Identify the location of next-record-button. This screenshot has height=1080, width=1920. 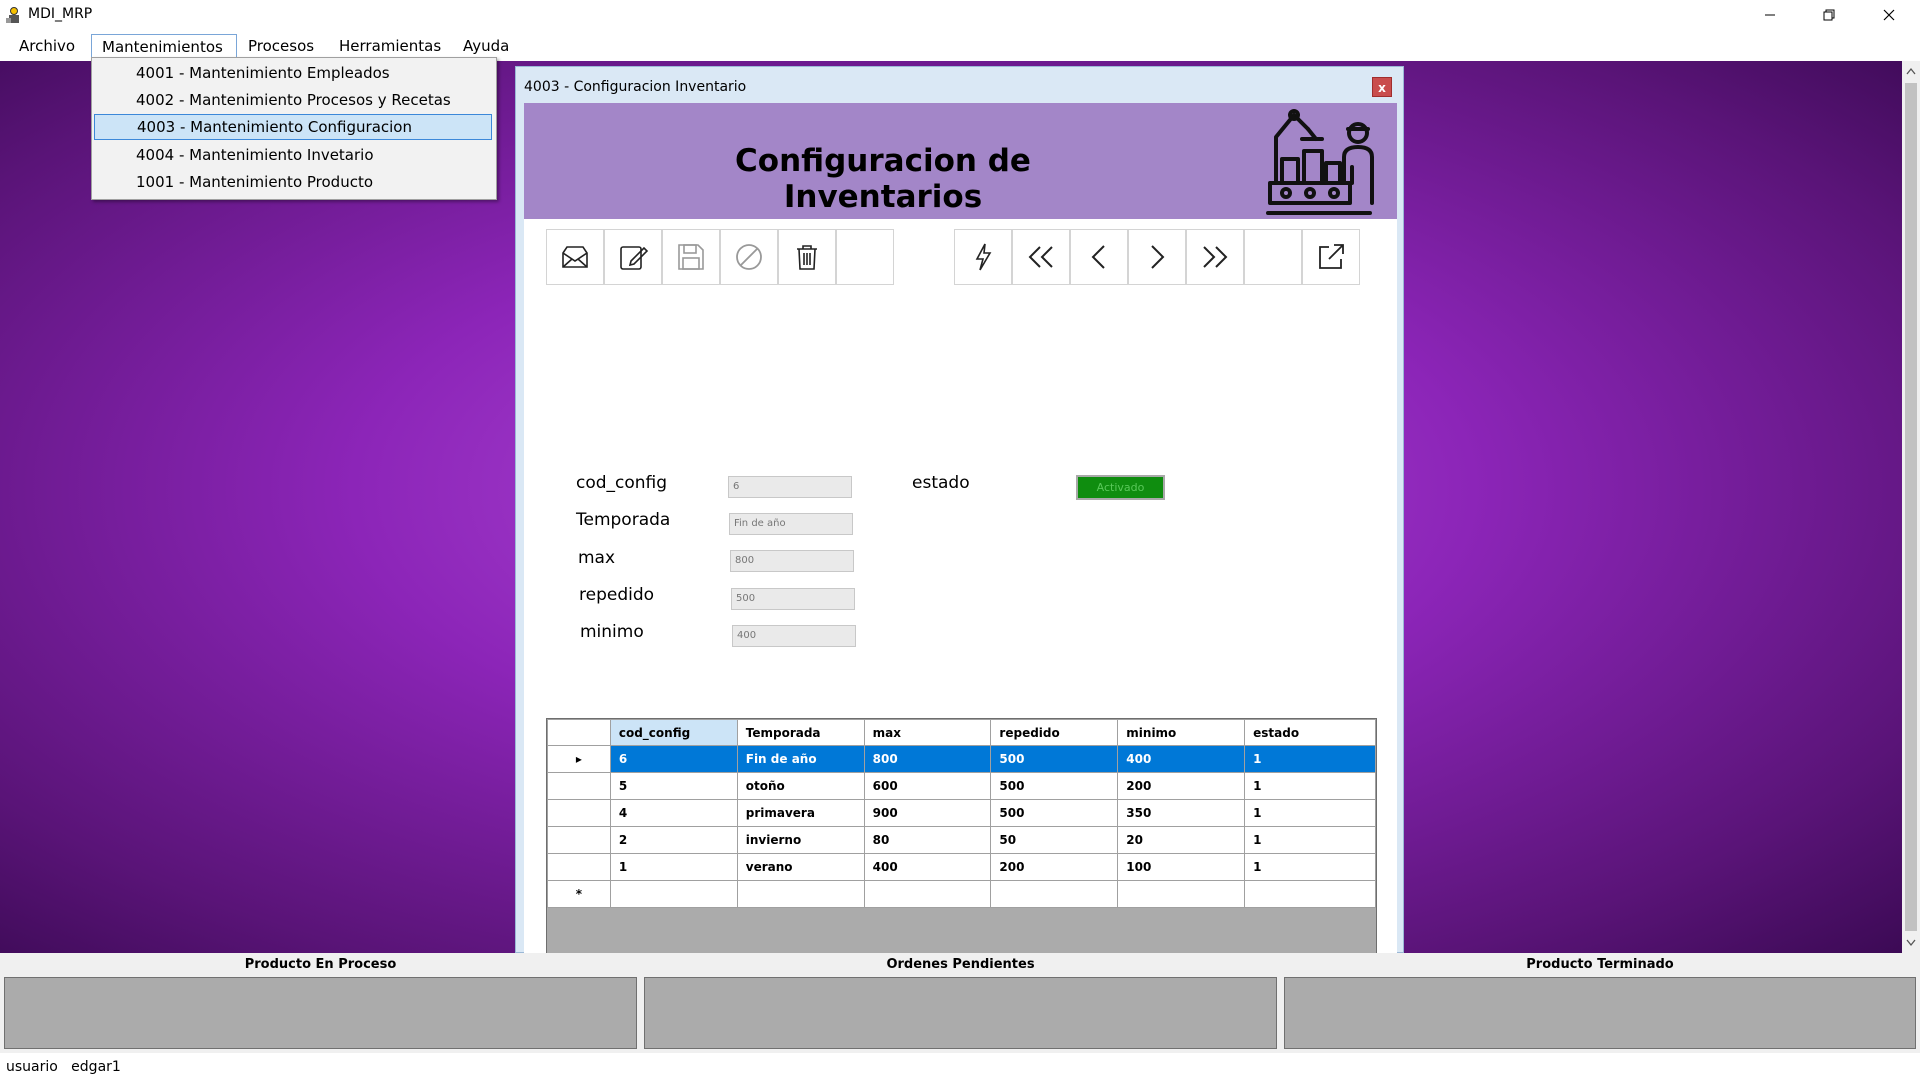
(1157, 257).